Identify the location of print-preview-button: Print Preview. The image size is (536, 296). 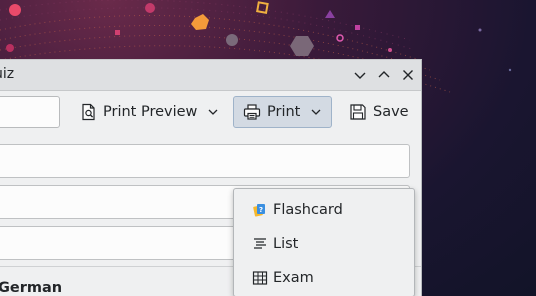
(152, 112).